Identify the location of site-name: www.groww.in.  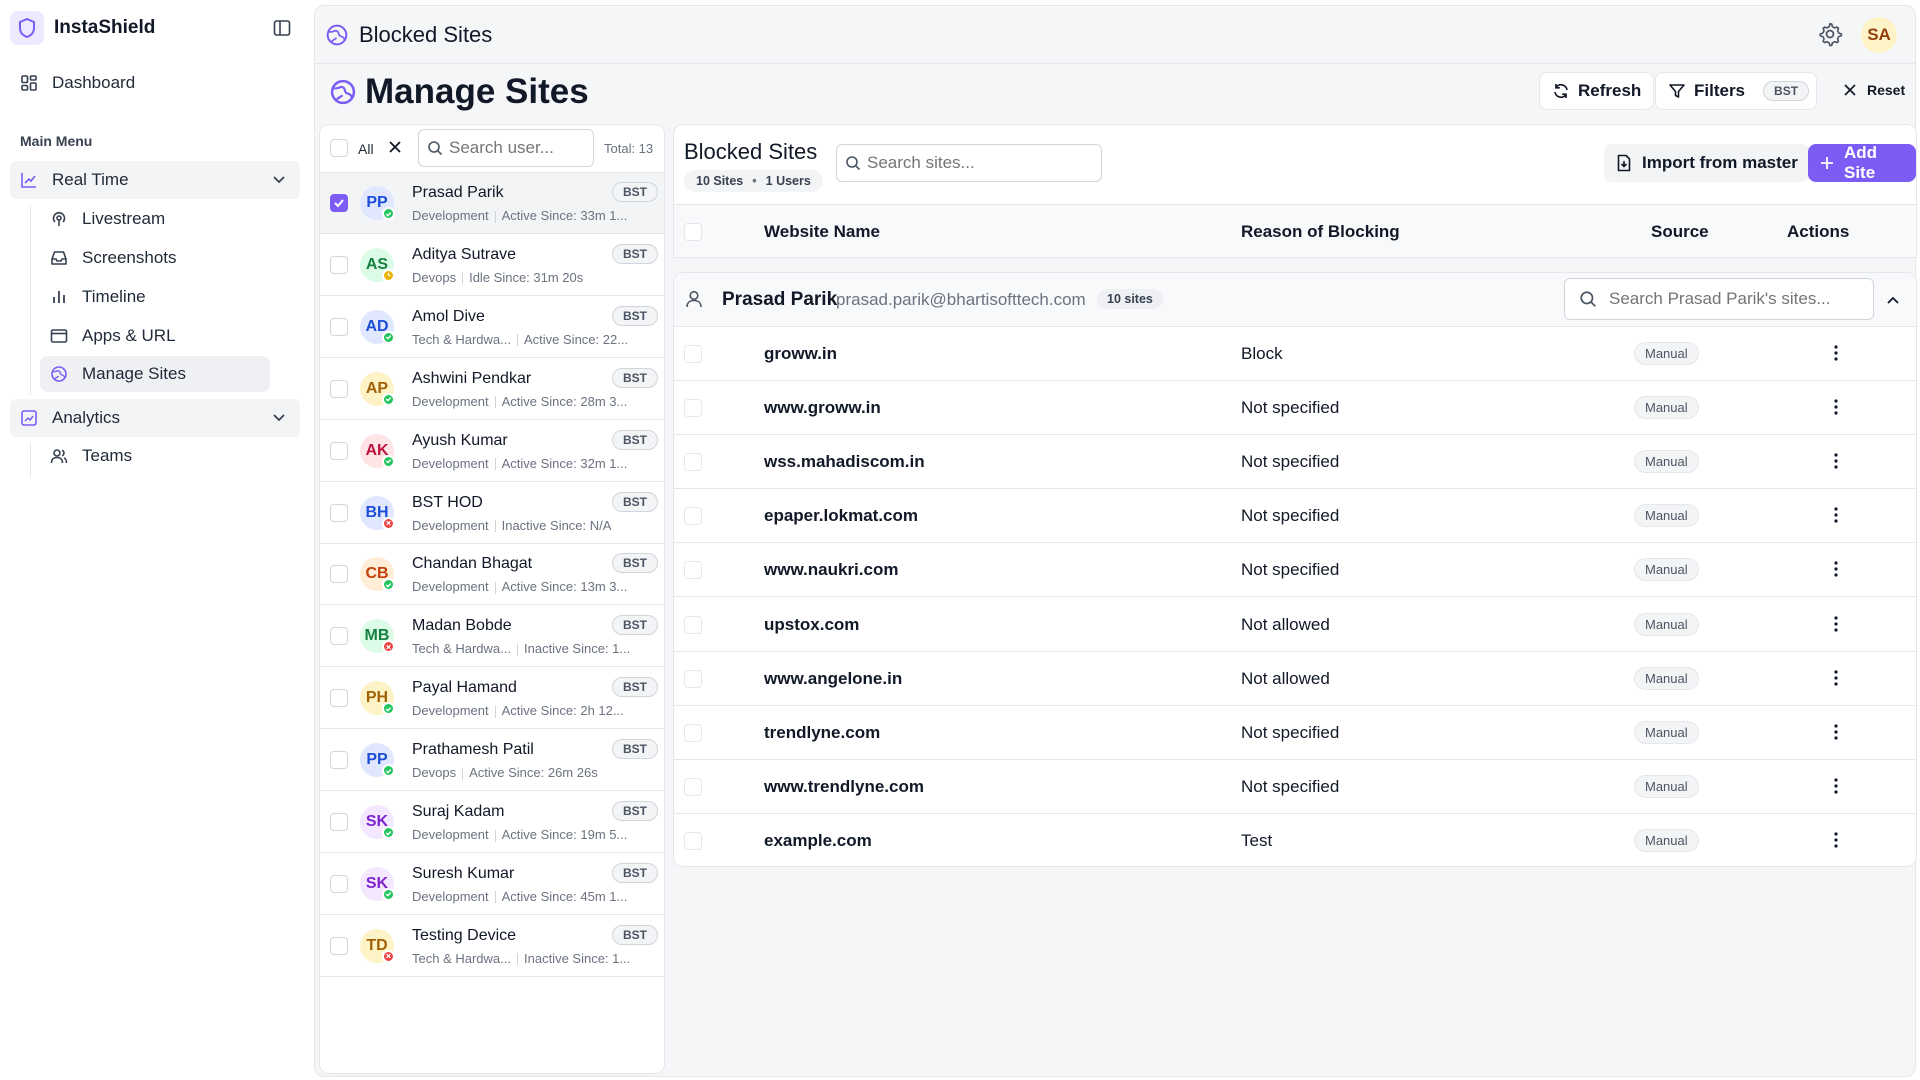
(822, 408).